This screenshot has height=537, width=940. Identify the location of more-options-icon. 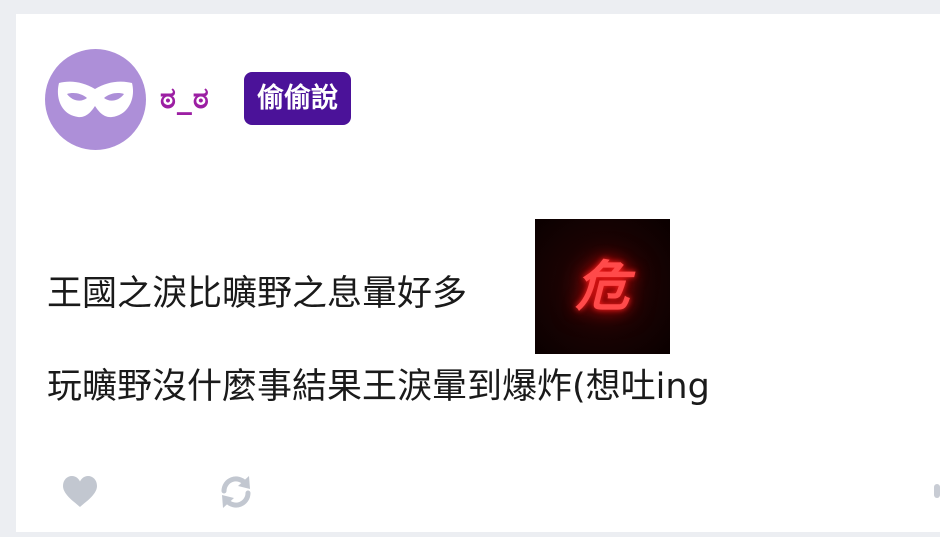
(937, 491).